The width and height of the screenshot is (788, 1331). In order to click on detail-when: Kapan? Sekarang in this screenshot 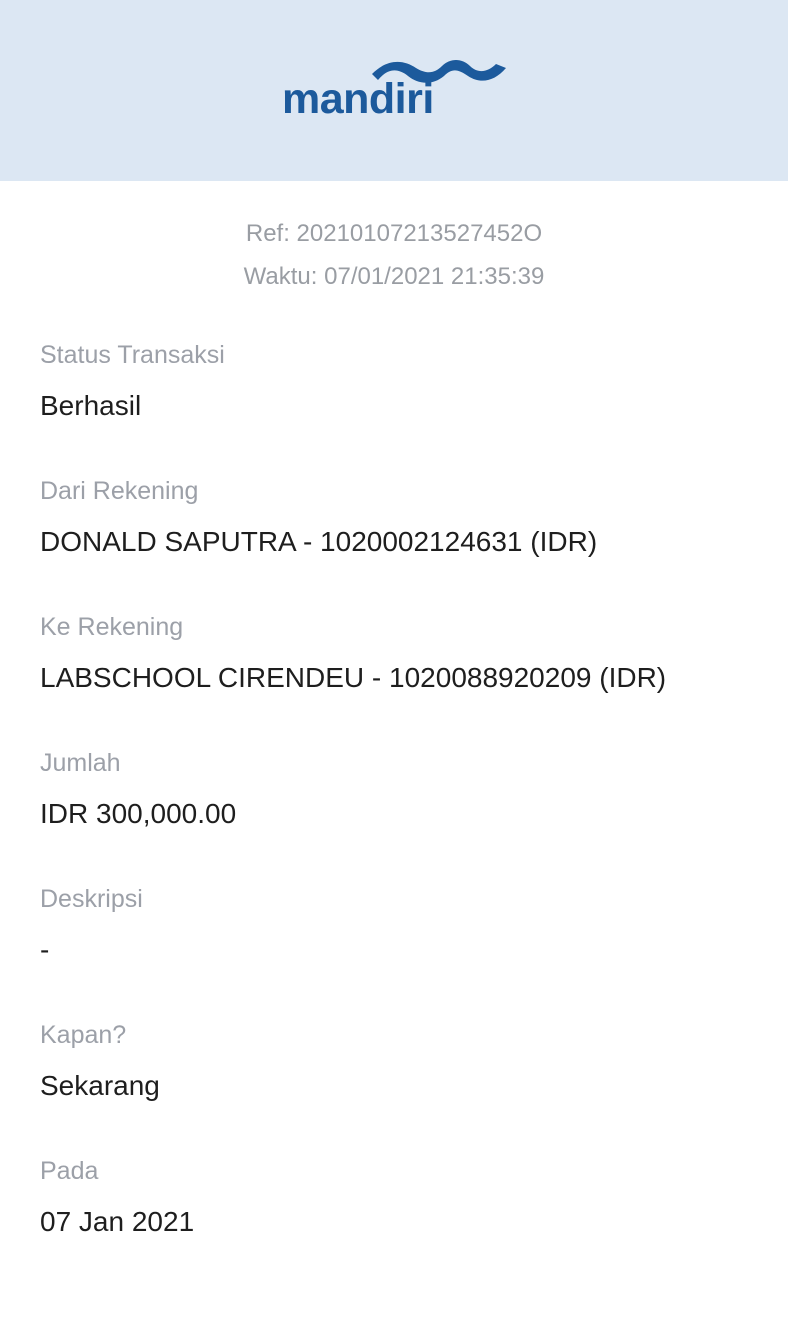, I will do `click(400, 1061)`.